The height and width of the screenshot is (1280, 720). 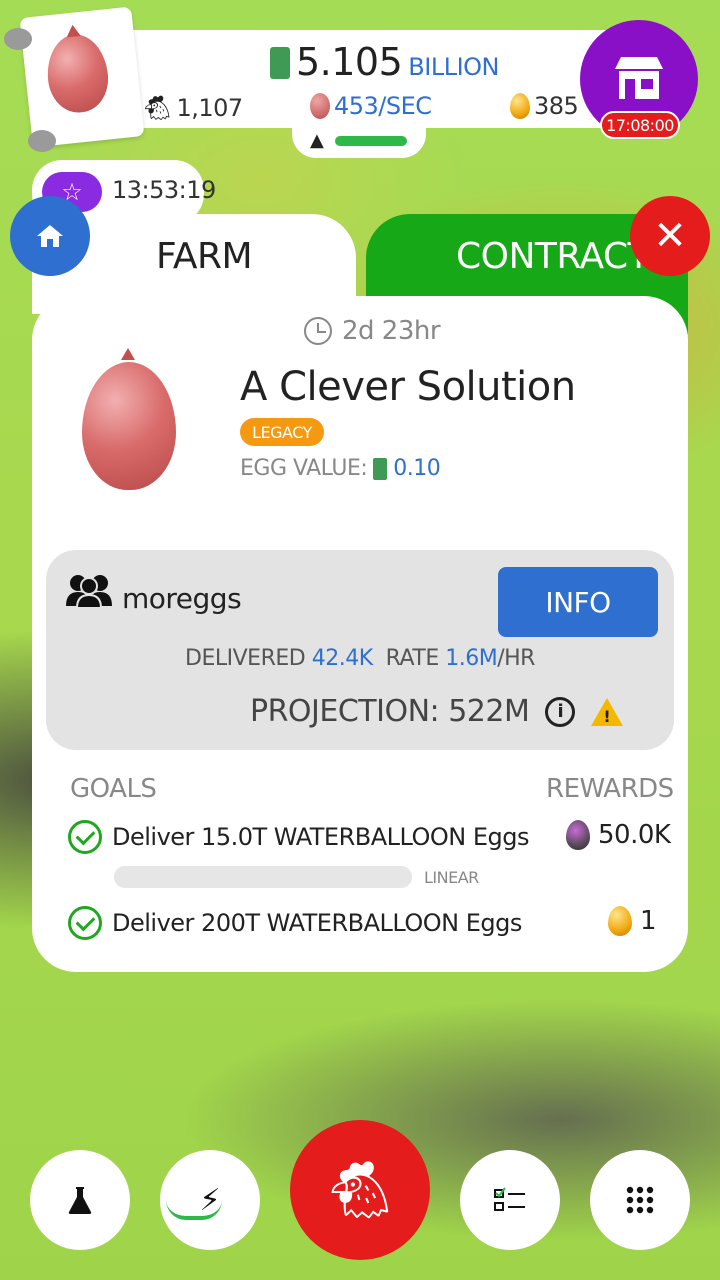 I want to click on goal-row: Deliver 200T WATERBALLOON Eggs, so click(x=295, y=923).